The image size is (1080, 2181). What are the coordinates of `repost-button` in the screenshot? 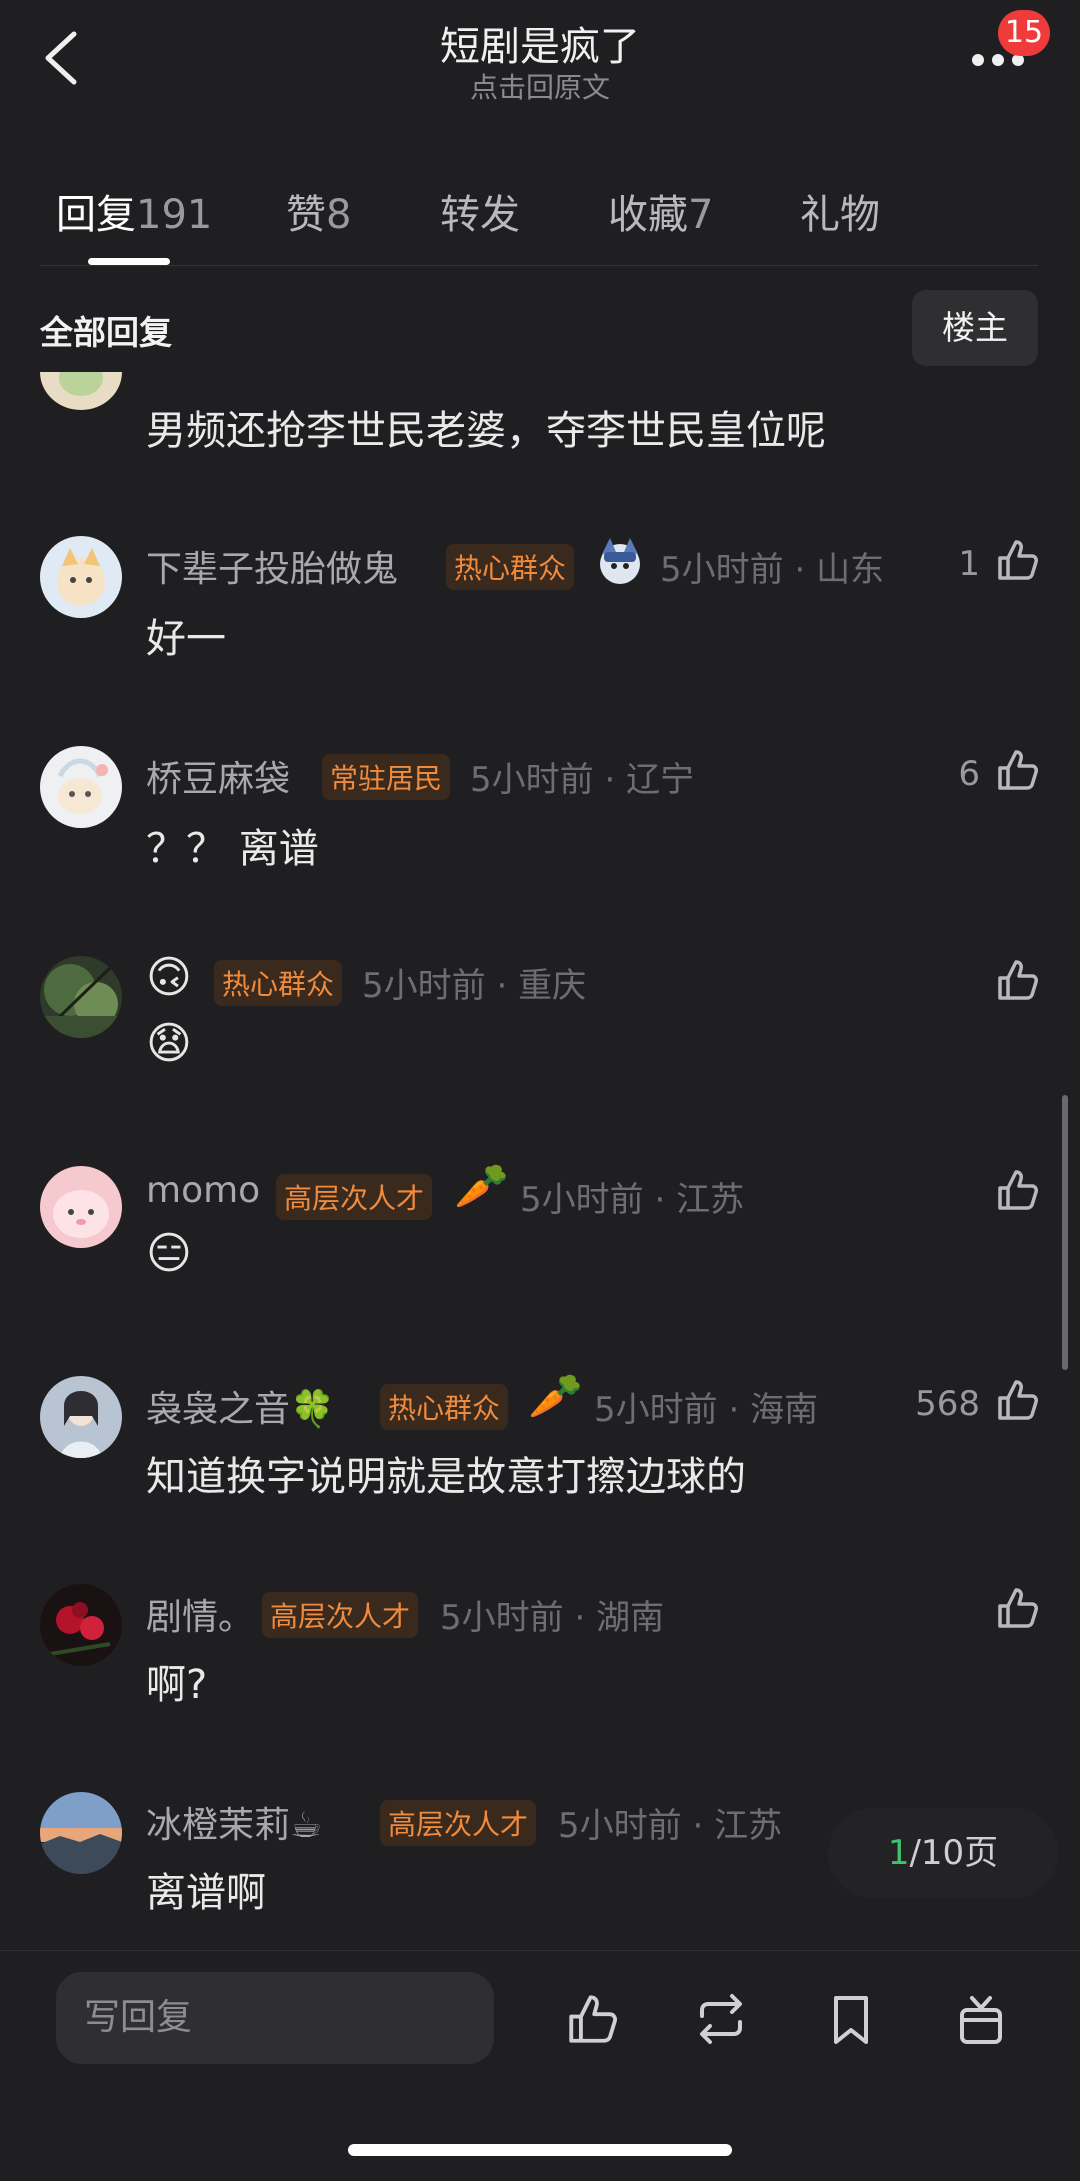 It's located at (721, 2019).